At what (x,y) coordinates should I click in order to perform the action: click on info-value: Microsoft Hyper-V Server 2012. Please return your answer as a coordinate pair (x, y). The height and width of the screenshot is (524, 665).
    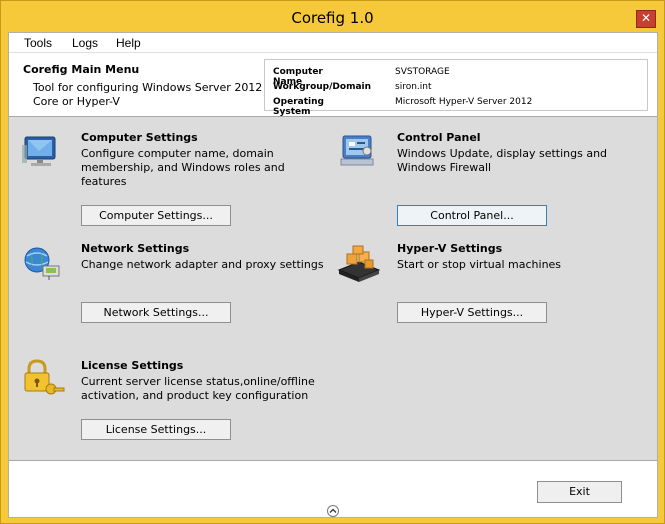
    Looking at the image, I should click on (464, 102).